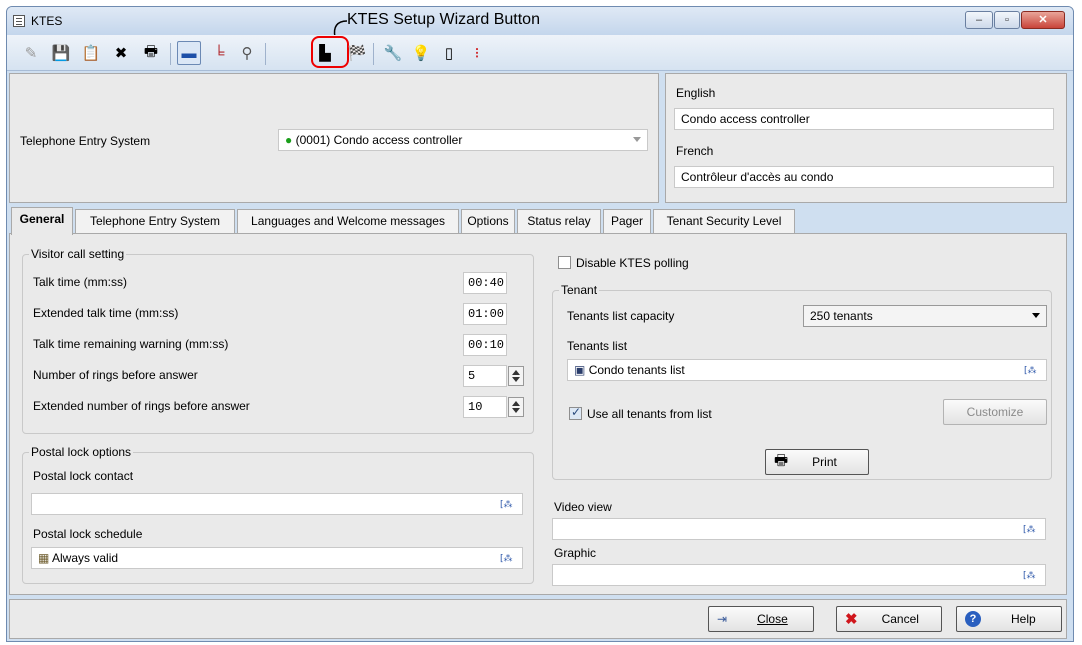 The height and width of the screenshot is (645, 1082). Describe the element at coordinates (277, 504) in the screenshot. I see `postal-contact-field` at that location.